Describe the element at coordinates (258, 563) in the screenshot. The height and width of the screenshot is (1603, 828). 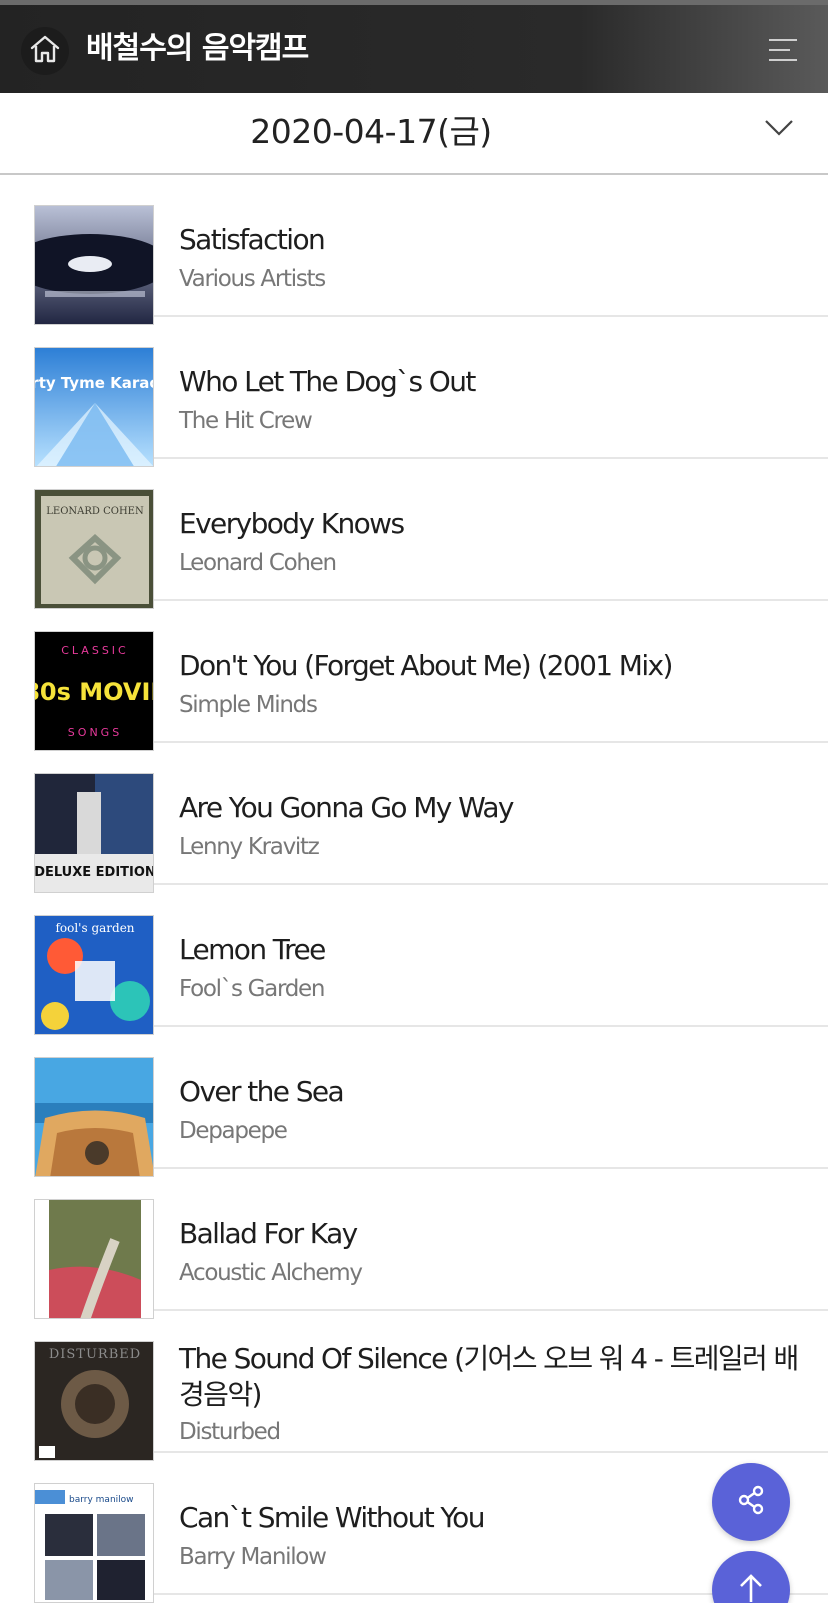
I see `song-artist: Leonard Cohen` at that location.